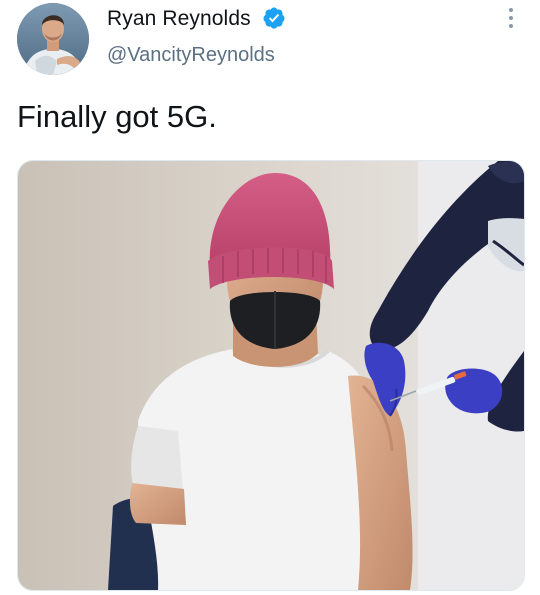  I want to click on avatar, so click(53, 39).